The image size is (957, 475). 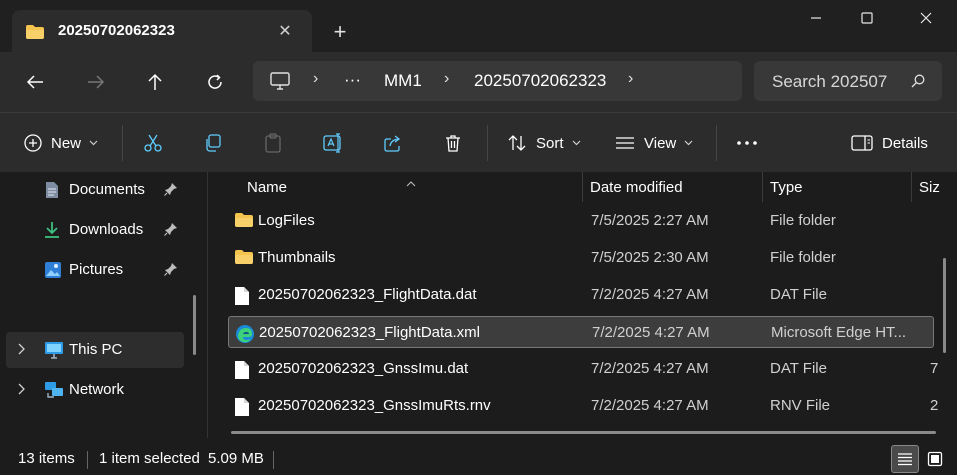 I want to click on minimize-icon, so click(x=816, y=18).